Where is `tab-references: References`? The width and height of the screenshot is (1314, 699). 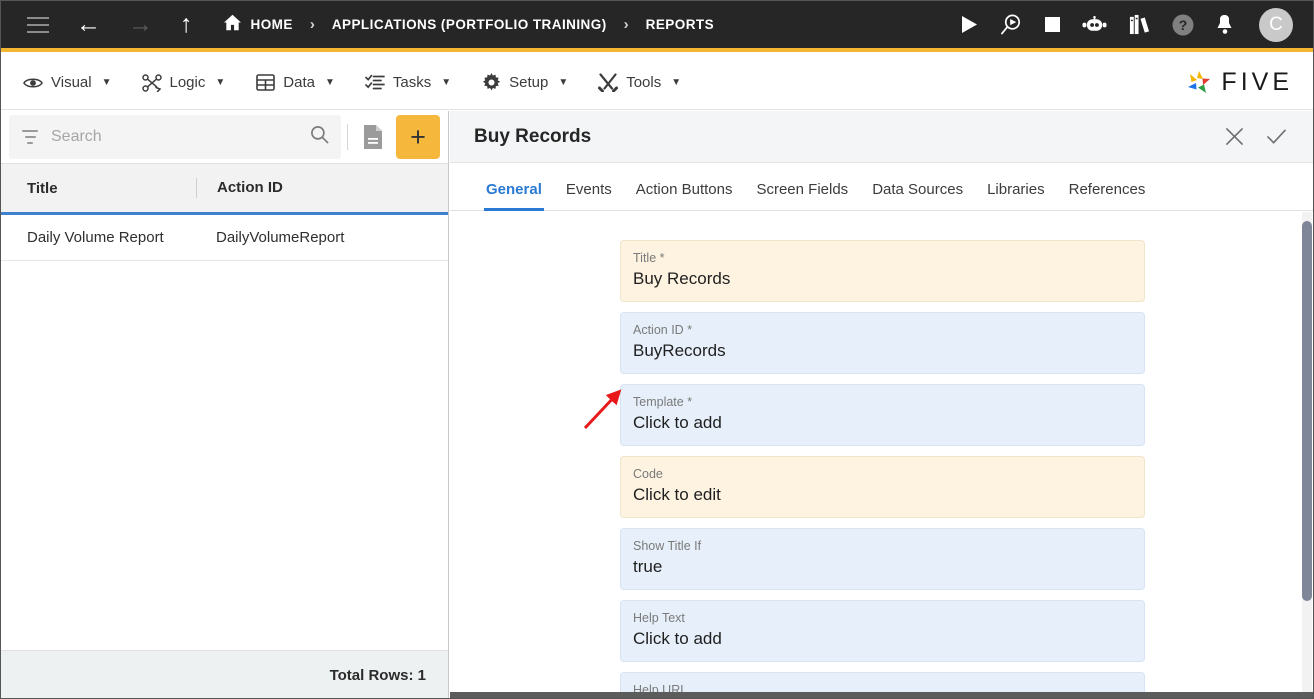
tab-references: References is located at coordinates (1107, 195).